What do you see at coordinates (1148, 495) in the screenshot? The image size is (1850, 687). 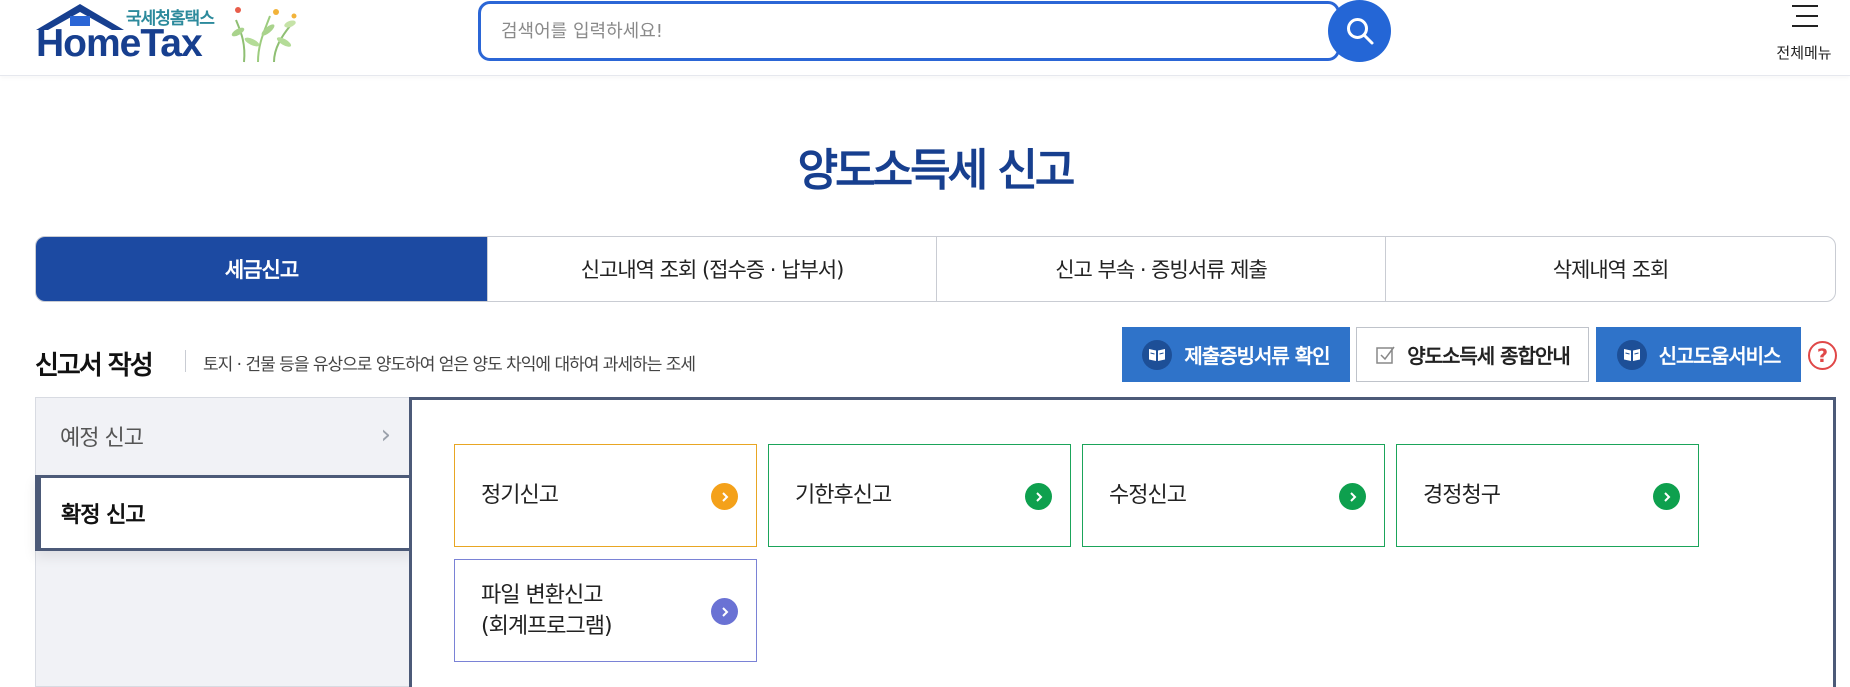 I see `card-label: 수정신고` at bounding box center [1148, 495].